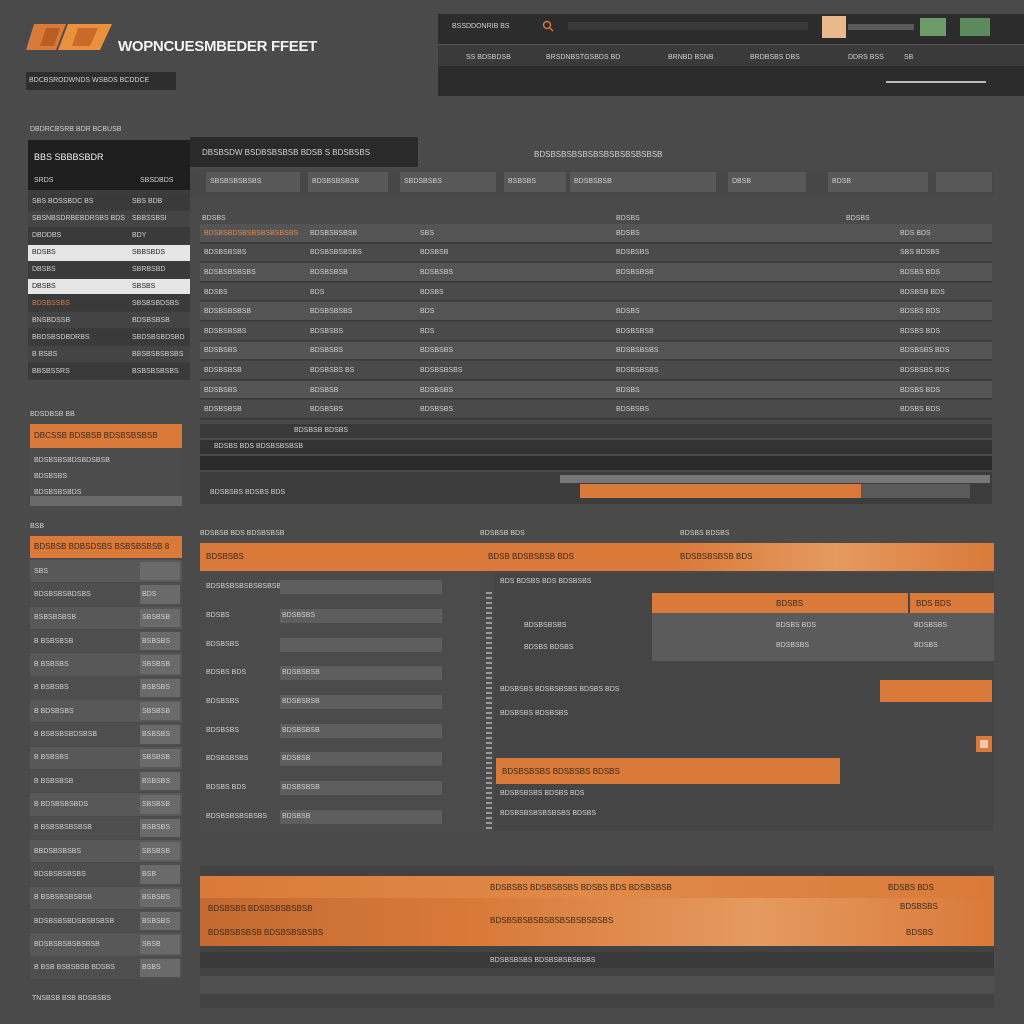 The height and width of the screenshot is (1024, 1024). I want to click on search-input, so click(688, 26).